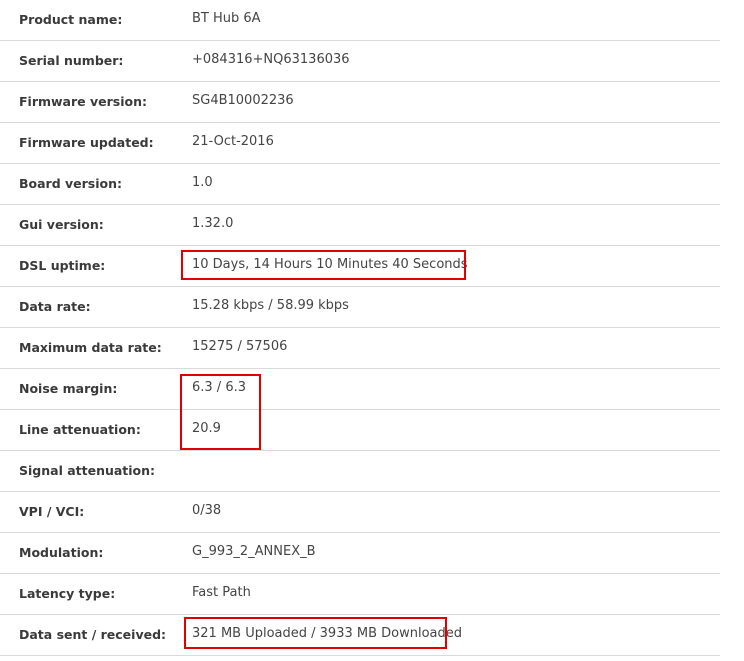  I want to click on serial-number-label: Serial number:, so click(71, 60).